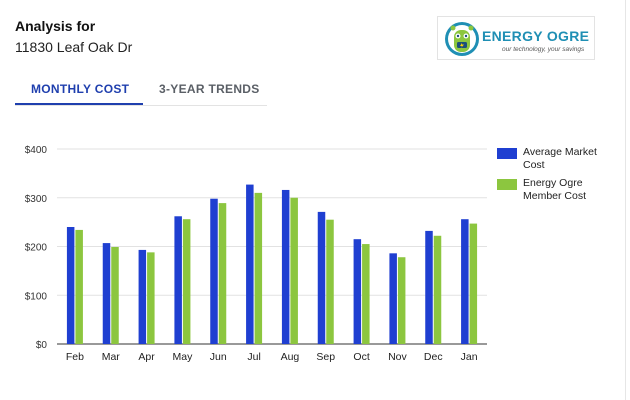 Image resolution: width=630 pixels, height=400 pixels. What do you see at coordinates (560, 158) in the screenshot?
I see `legend-label-average: Average Market Cost` at bounding box center [560, 158].